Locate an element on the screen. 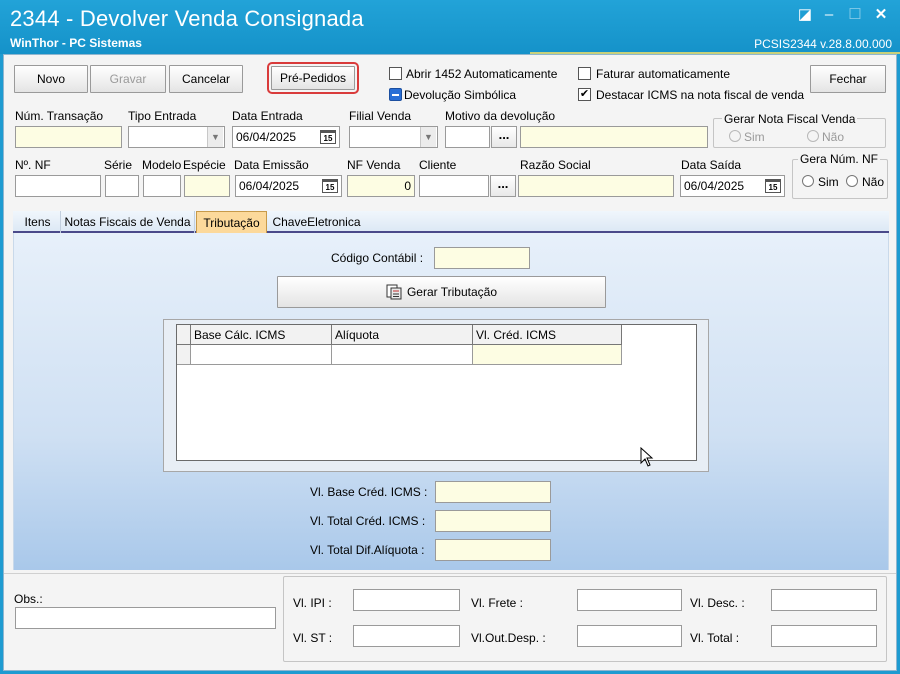  maximize-icon: ☐ is located at coordinates (855, 15).